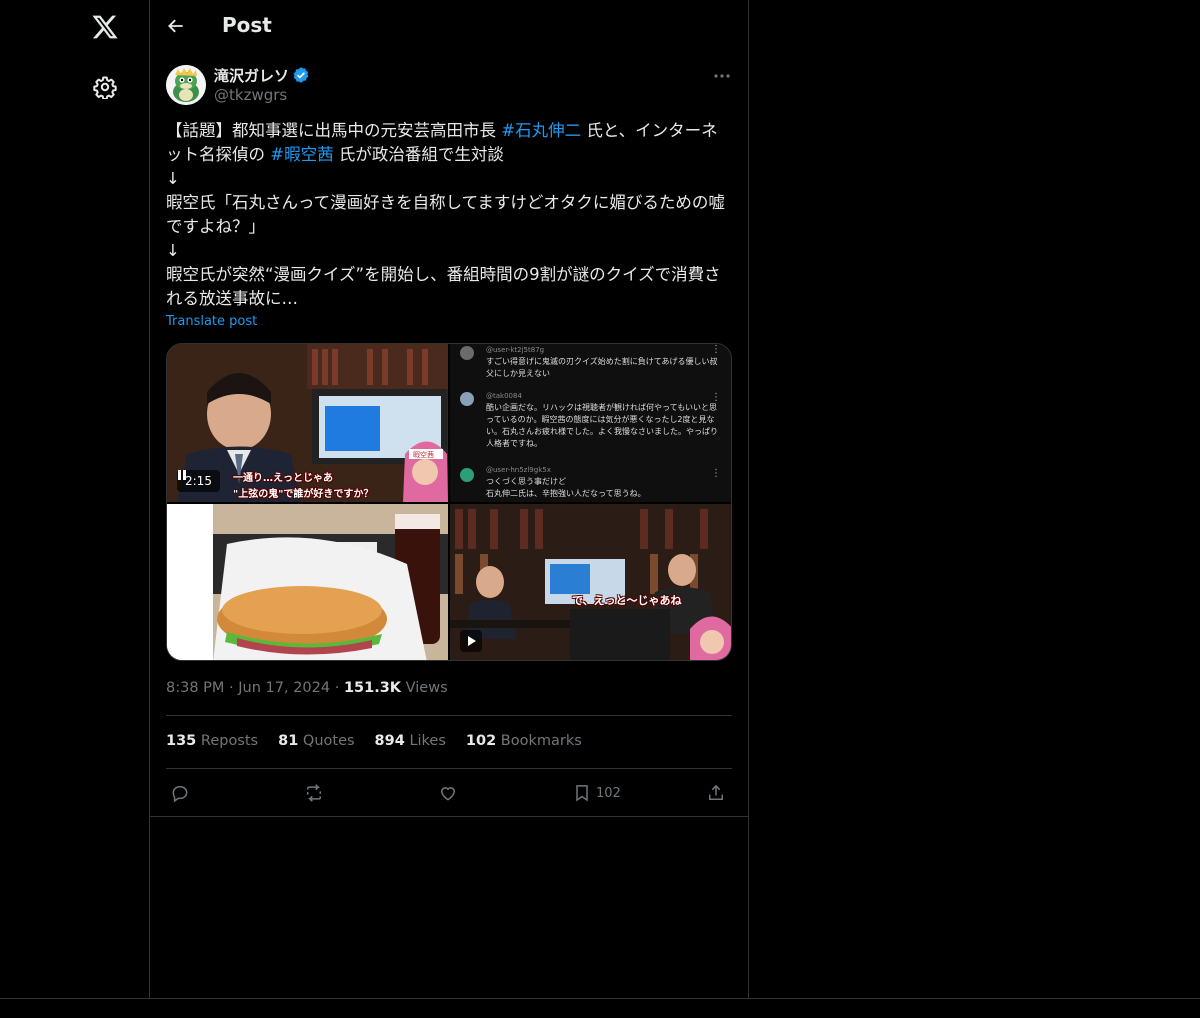 This screenshot has height=1018, width=1200. Describe the element at coordinates (426, 688) in the screenshot. I see `views-label: Views` at that location.